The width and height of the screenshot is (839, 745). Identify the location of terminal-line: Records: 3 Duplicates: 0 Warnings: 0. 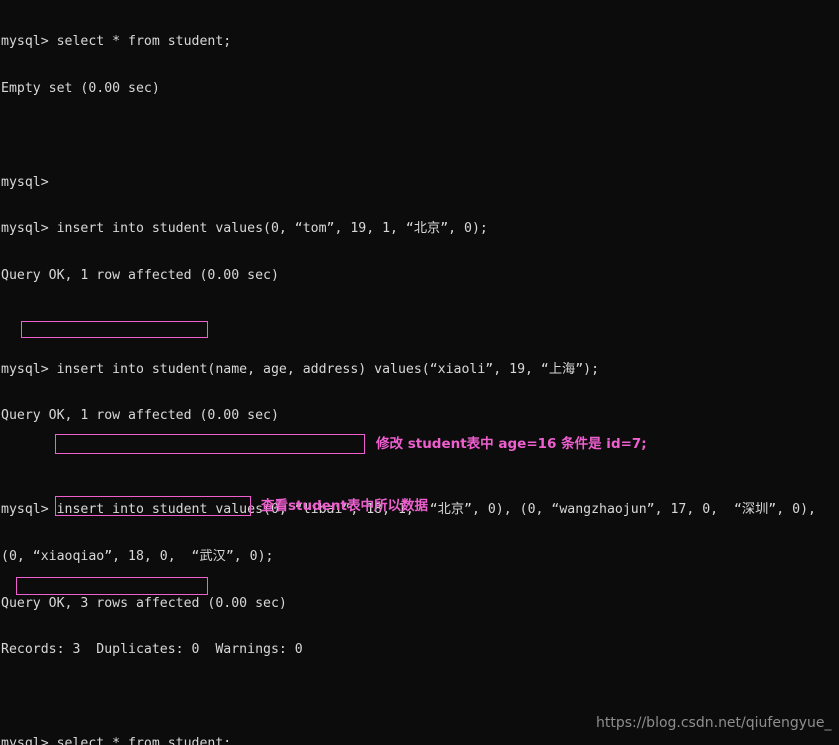
(152, 650).